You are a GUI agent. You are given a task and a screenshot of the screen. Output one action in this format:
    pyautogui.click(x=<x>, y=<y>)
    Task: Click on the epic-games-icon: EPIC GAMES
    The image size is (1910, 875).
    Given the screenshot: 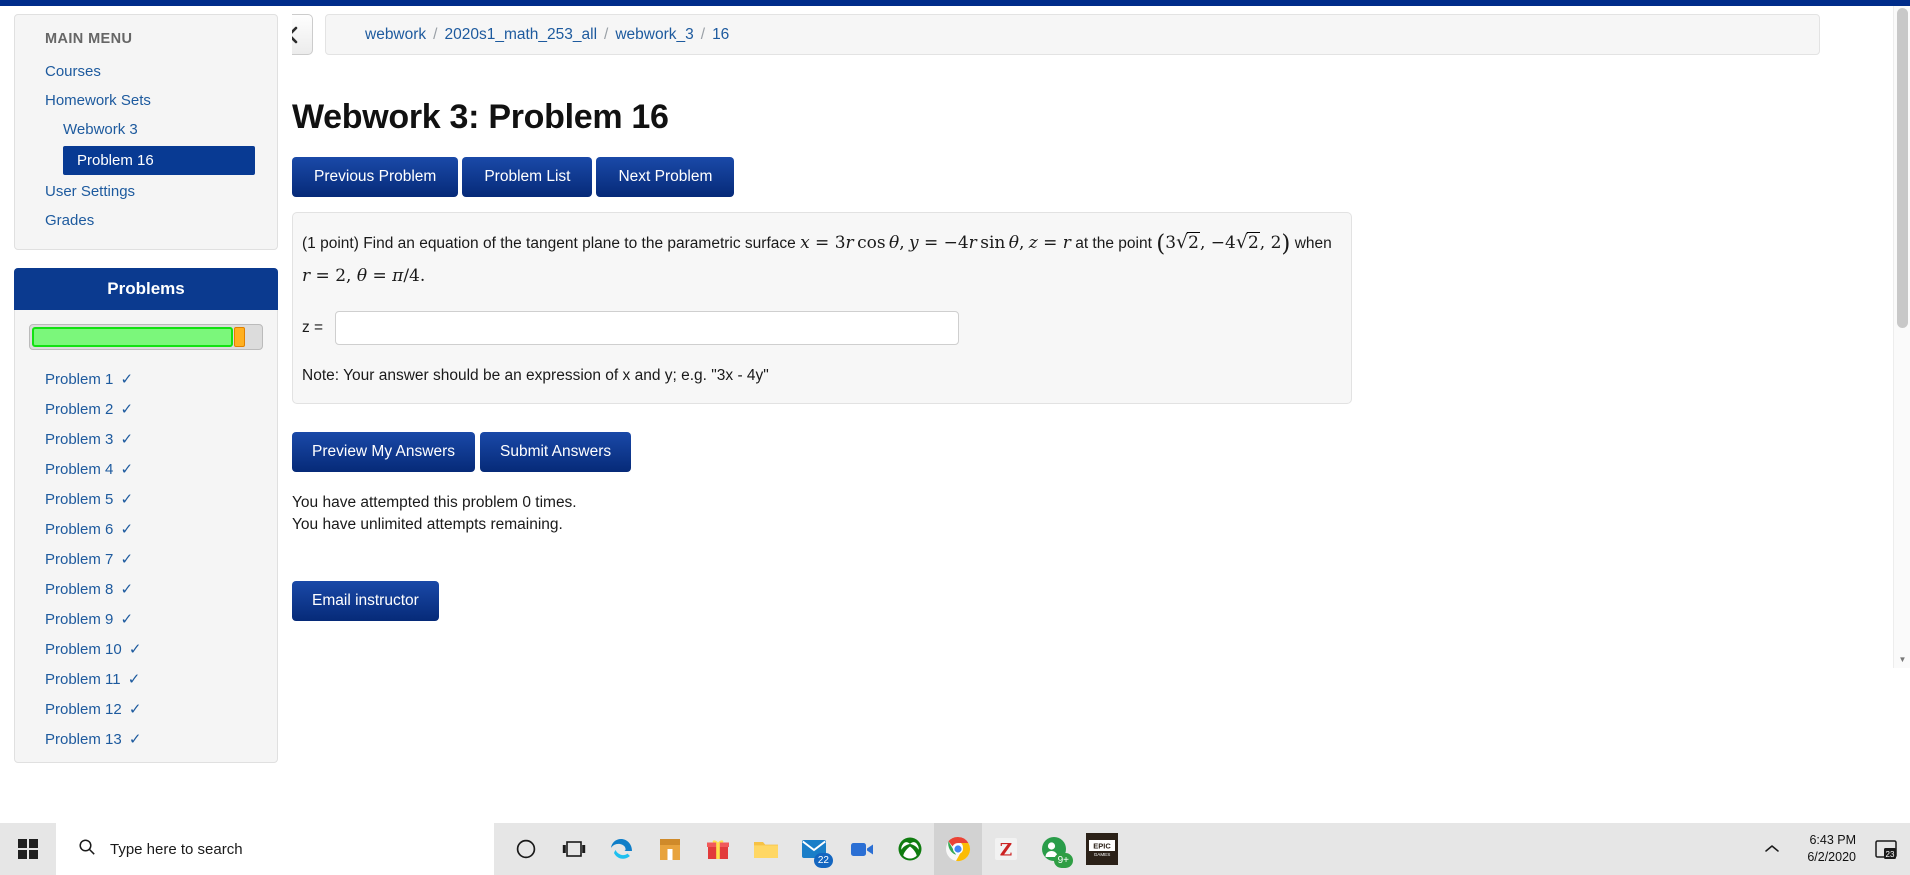 What is the action you would take?
    pyautogui.click(x=1102, y=849)
    